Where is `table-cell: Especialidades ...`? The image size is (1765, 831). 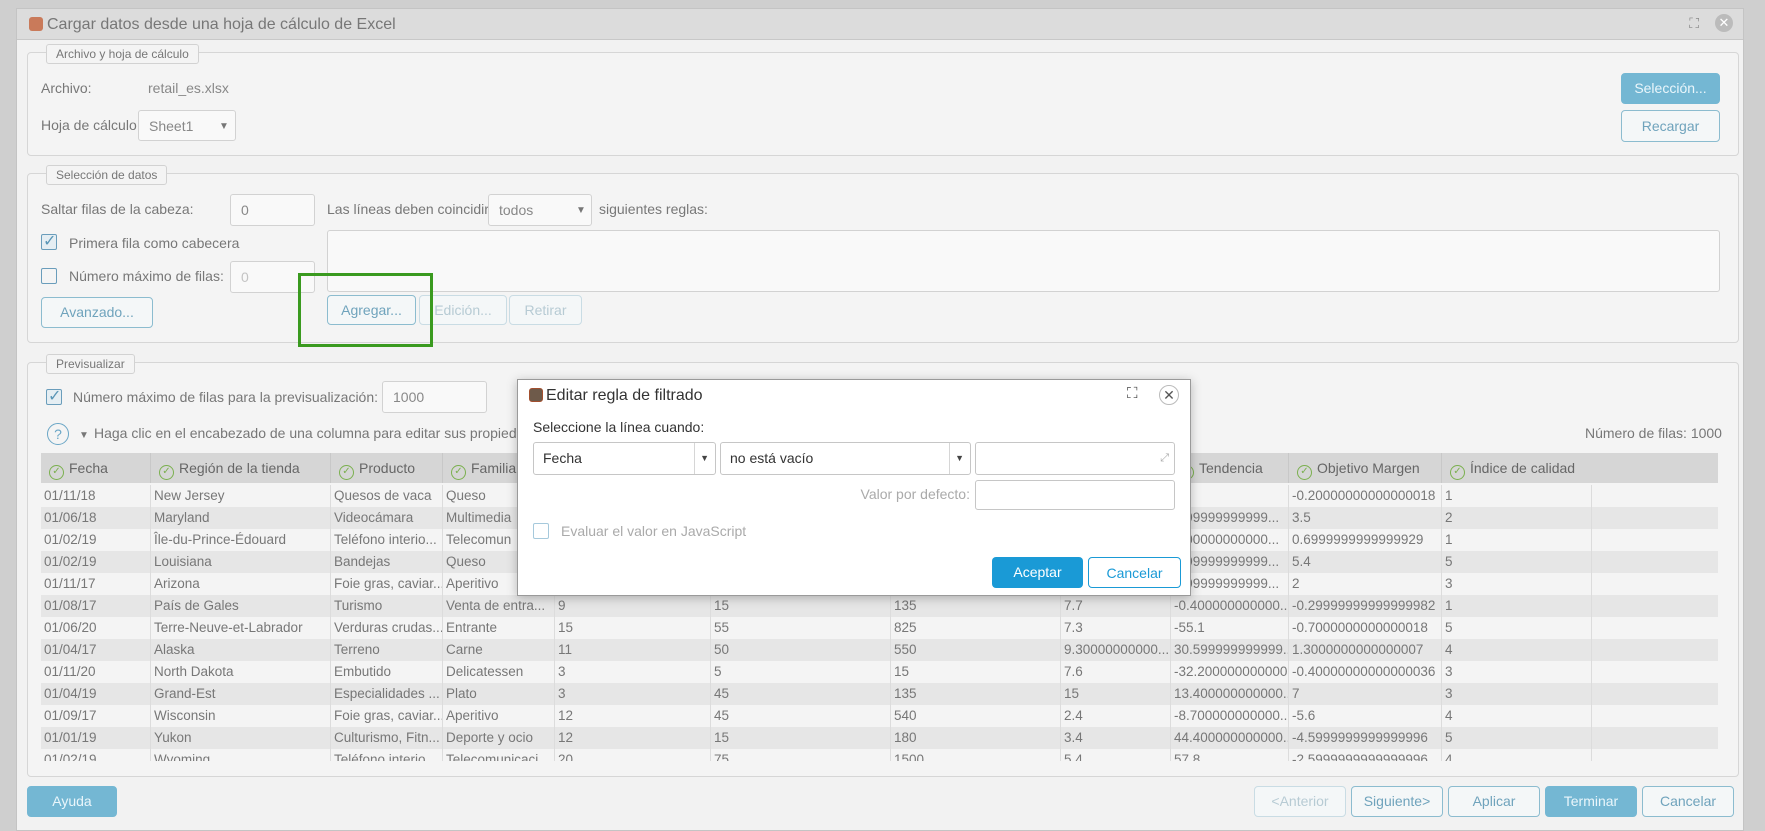 table-cell: Especialidades ... is located at coordinates (387, 694).